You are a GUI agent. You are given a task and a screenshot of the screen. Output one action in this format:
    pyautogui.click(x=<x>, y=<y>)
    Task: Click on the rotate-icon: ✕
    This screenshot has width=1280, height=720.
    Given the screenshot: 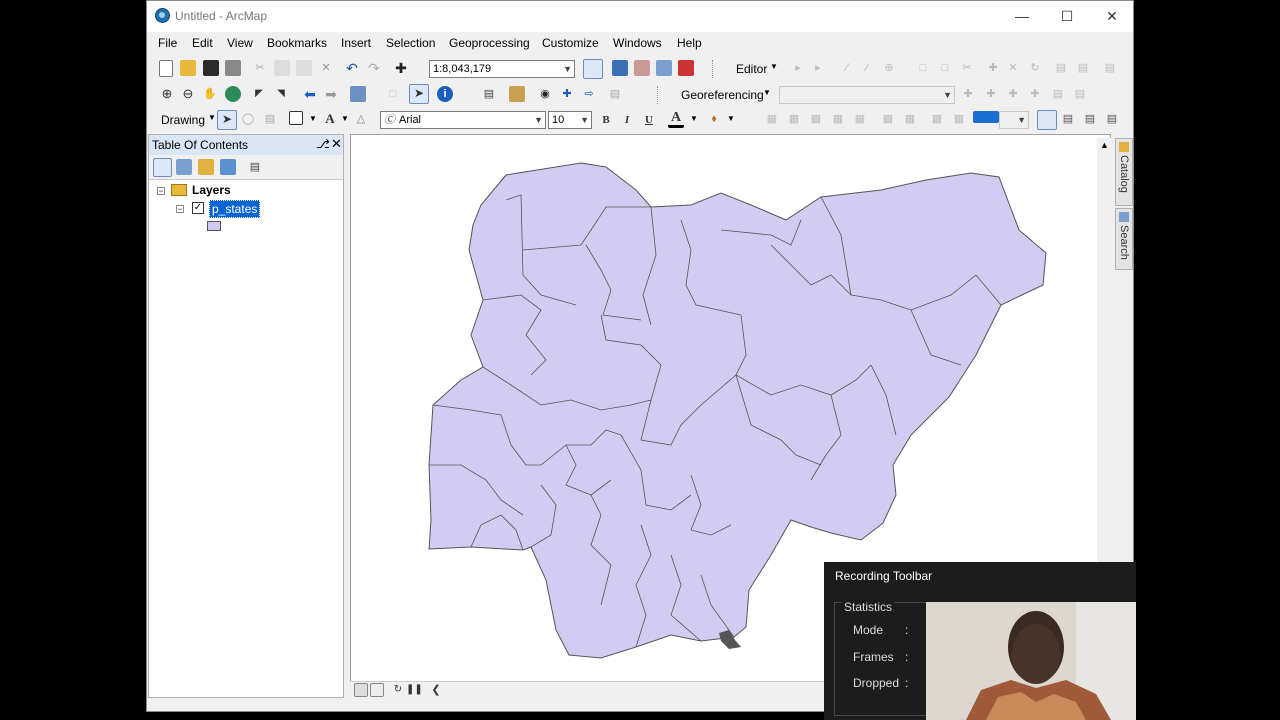 What is the action you would take?
    pyautogui.click(x=1013, y=68)
    